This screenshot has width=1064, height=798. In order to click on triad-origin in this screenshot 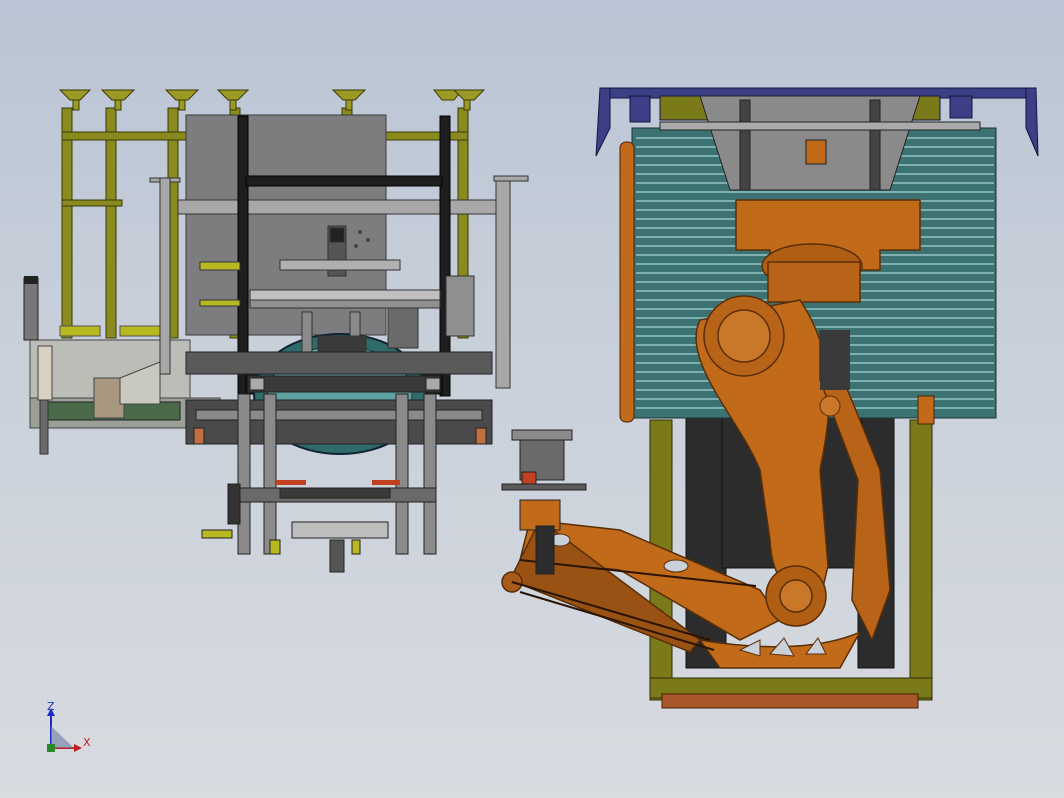, I will do `click(51, 748)`.